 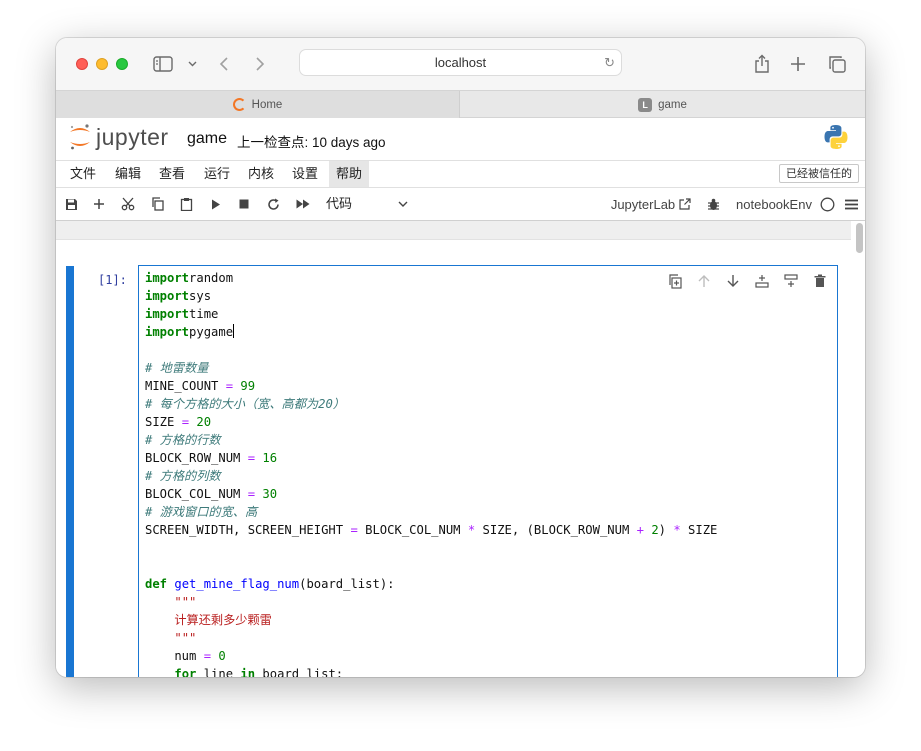 I want to click on new-tab-icon, so click(x=798, y=64).